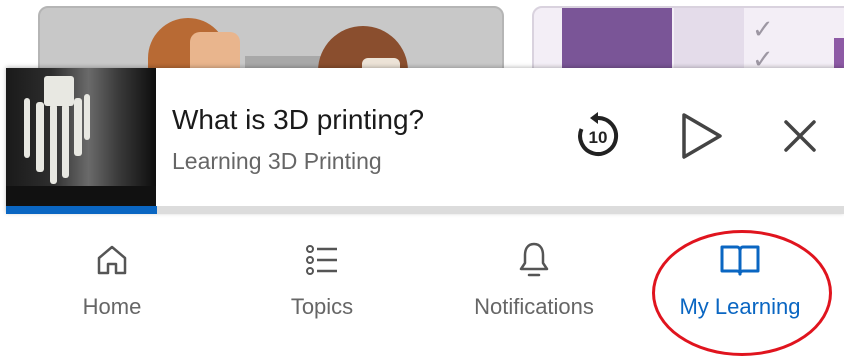 This screenshot has height=358, width=844. I want to click on play-icon, so click(702, 136).